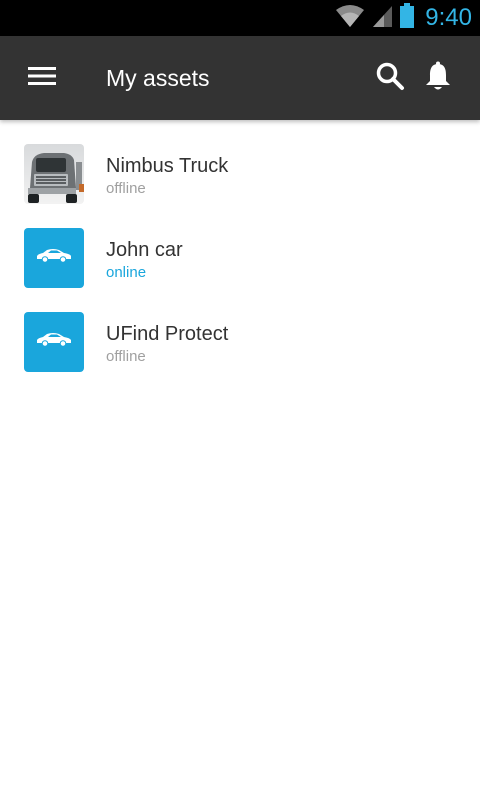 This screenshot has width=480, height=800. What do you see at coordinates (126, 272) in the screenshot?
I see `asset-status: online` at bounding box center [126, 272].